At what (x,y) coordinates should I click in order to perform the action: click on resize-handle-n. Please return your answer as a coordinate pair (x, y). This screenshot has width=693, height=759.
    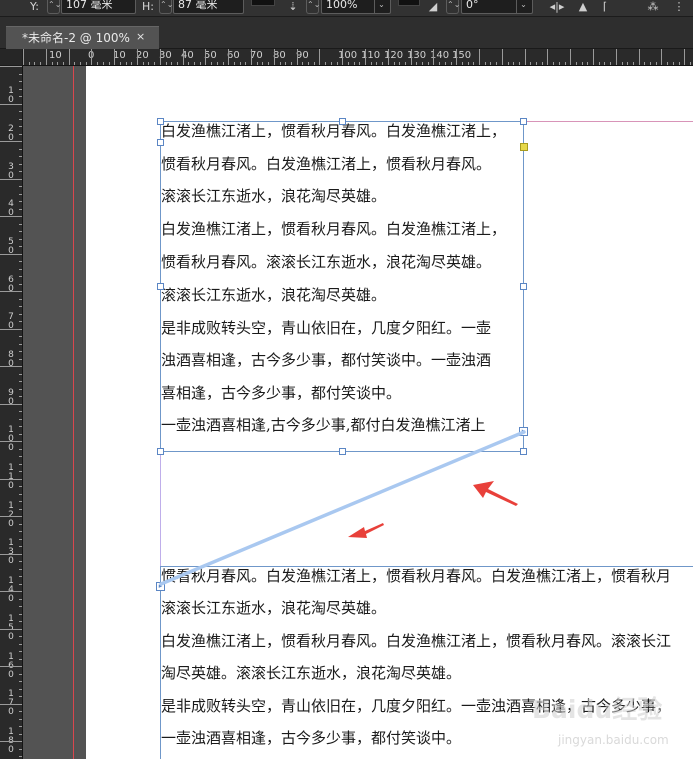
    Looking at the image, I should click on (342, 121).